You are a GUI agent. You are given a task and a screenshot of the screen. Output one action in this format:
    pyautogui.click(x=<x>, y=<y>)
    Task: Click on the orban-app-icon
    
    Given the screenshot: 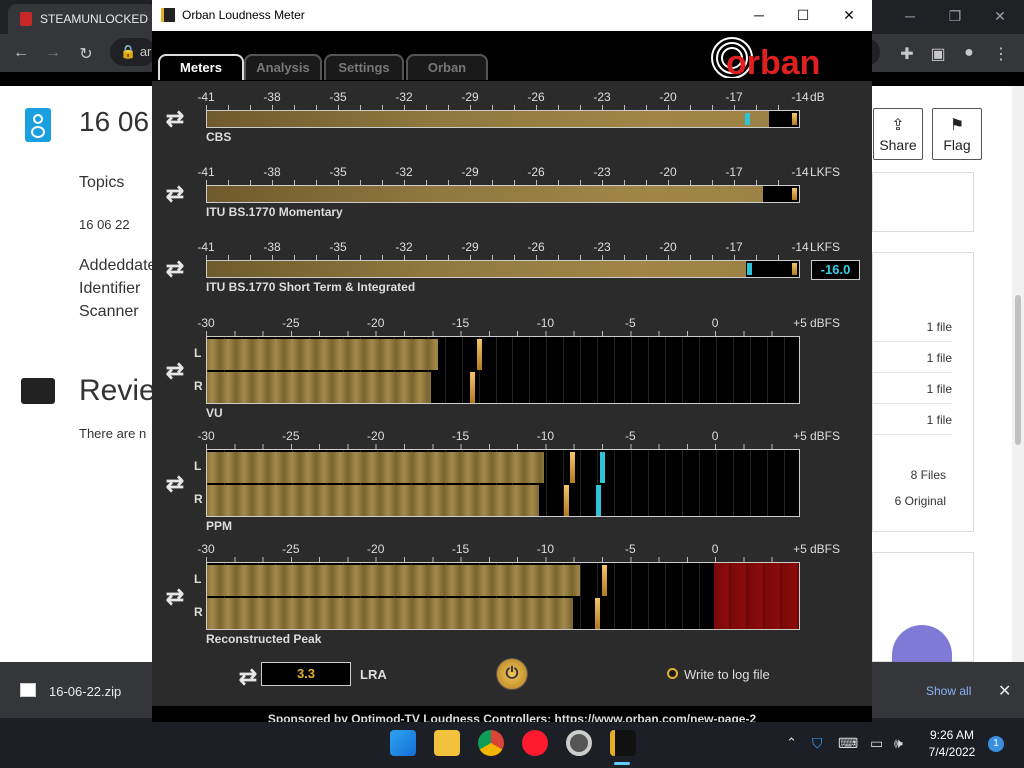 What is the action you would take?
    pyautogui.click(x=623, y=743)
    